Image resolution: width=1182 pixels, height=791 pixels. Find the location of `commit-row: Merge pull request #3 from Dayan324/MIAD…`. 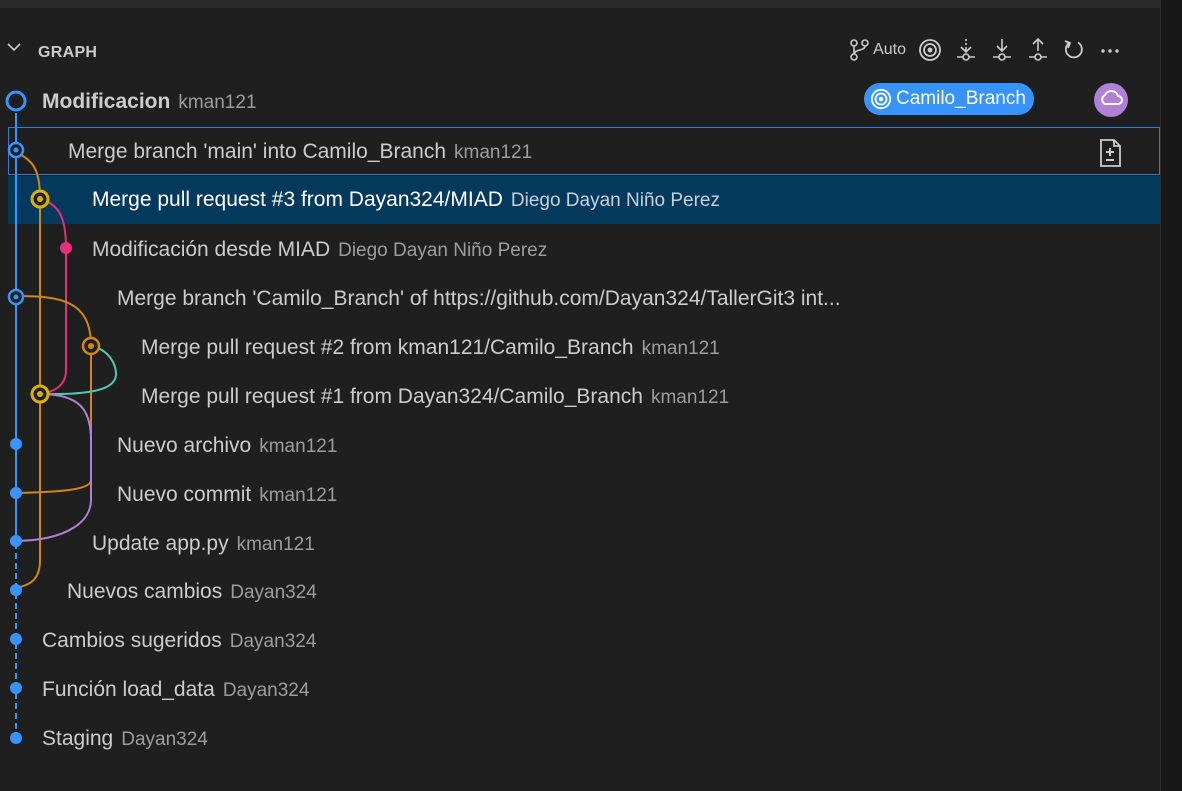

commit-row: Merge pull request #3 from Dayan324/MIAD… is located at coordinates (584, 200).